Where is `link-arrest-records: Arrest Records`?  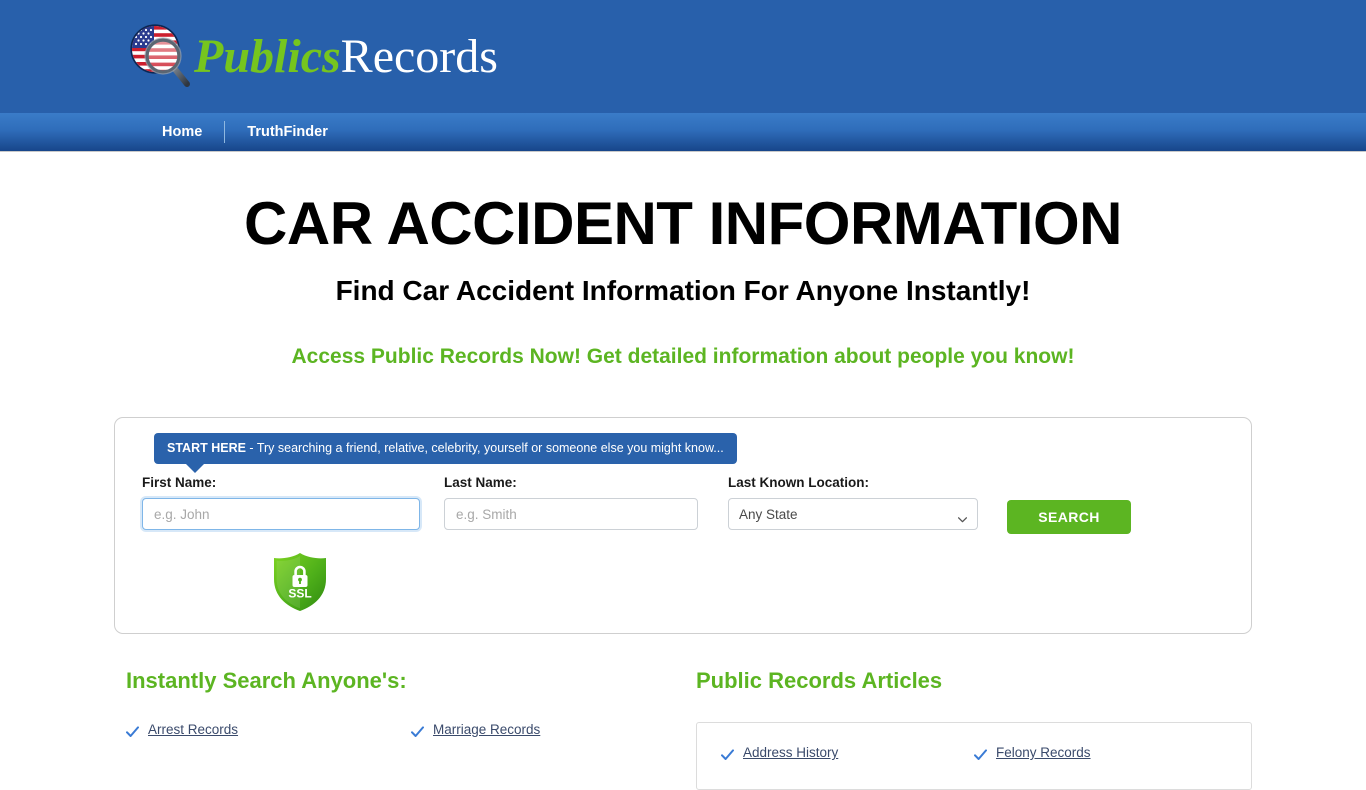 link-arrest-records: Arrest Records is located at coordinates (193, 730).